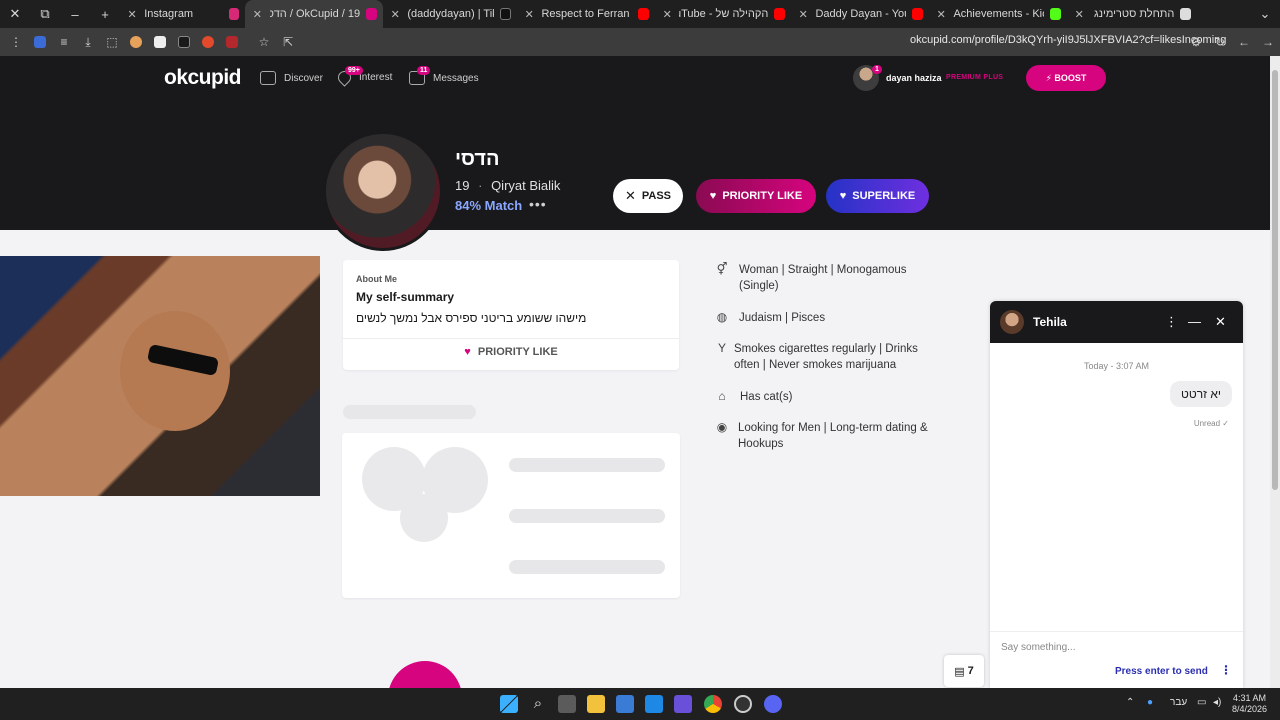 The image size is (1280, 720). I want to click on chat-header: Tehila ⋮ — ✕, so click(1116, 322).